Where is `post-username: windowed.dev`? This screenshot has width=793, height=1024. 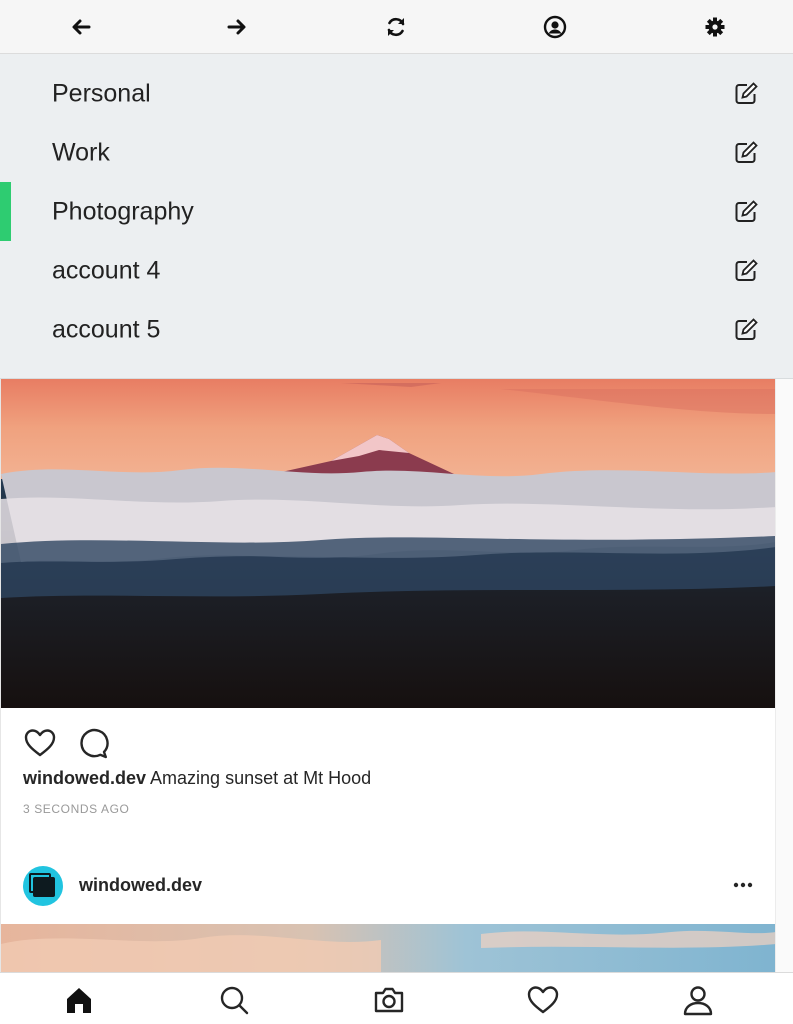 post-username: windowed.dev is located at coordinates (84, 778).